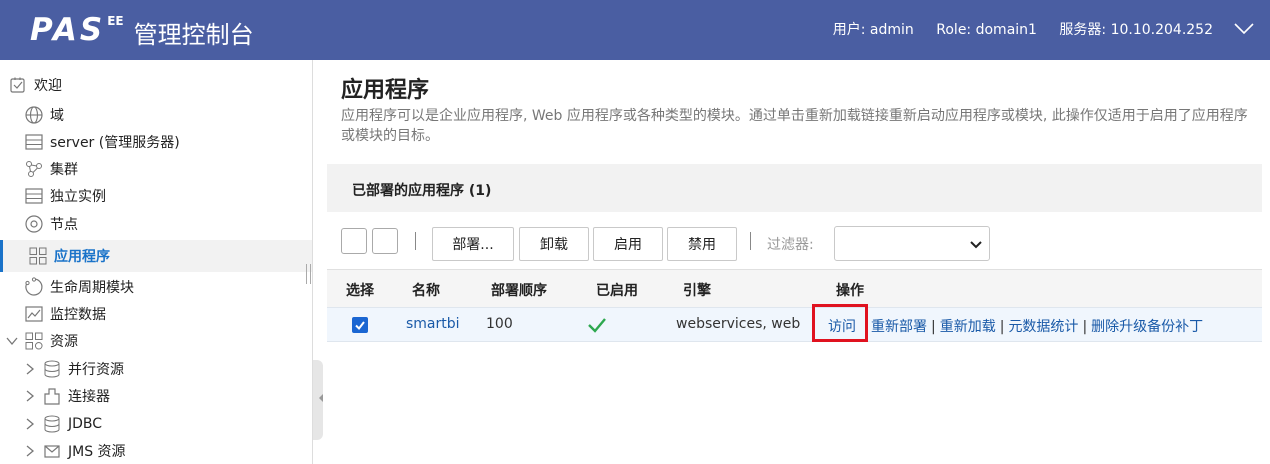 Image resolution: width=1270 pixels, height=464 pixels. I want to click on row-actions: 重新部署 | 重新加载 | 元数据统计 | 删除升级备份补丁, so click(1037, 326).